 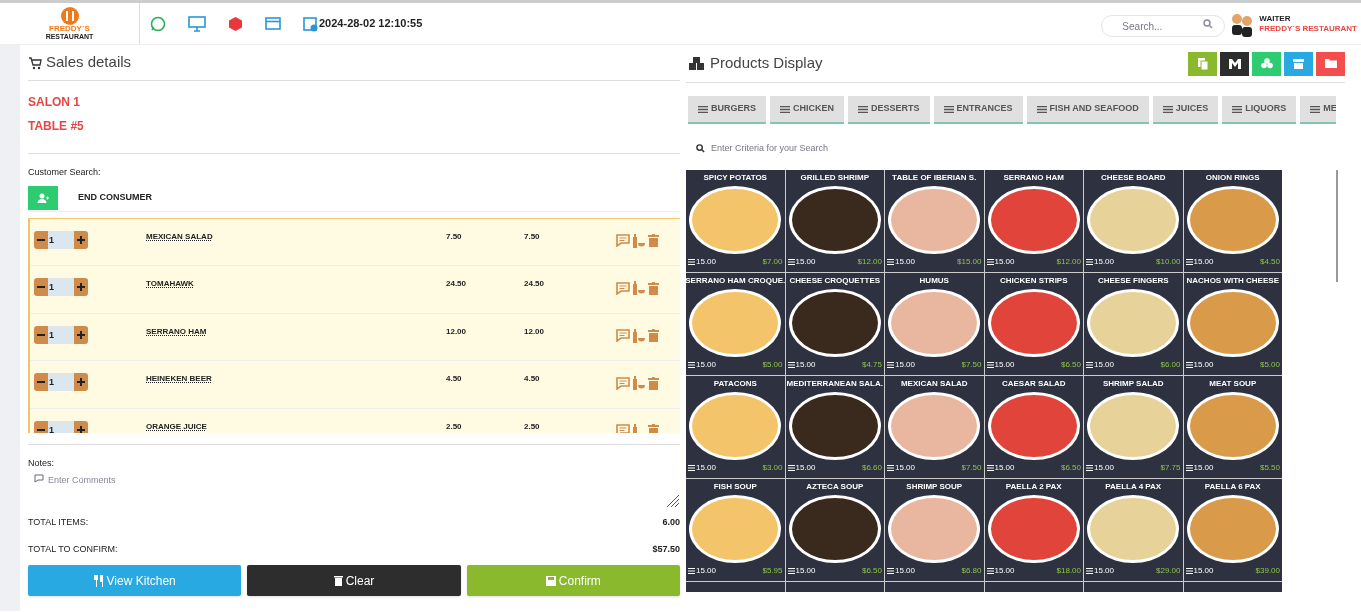 What do you see at coordinates (673, 501) in the screenshot?
I see `resize-handle-icon` at bounding box center [673, 501].